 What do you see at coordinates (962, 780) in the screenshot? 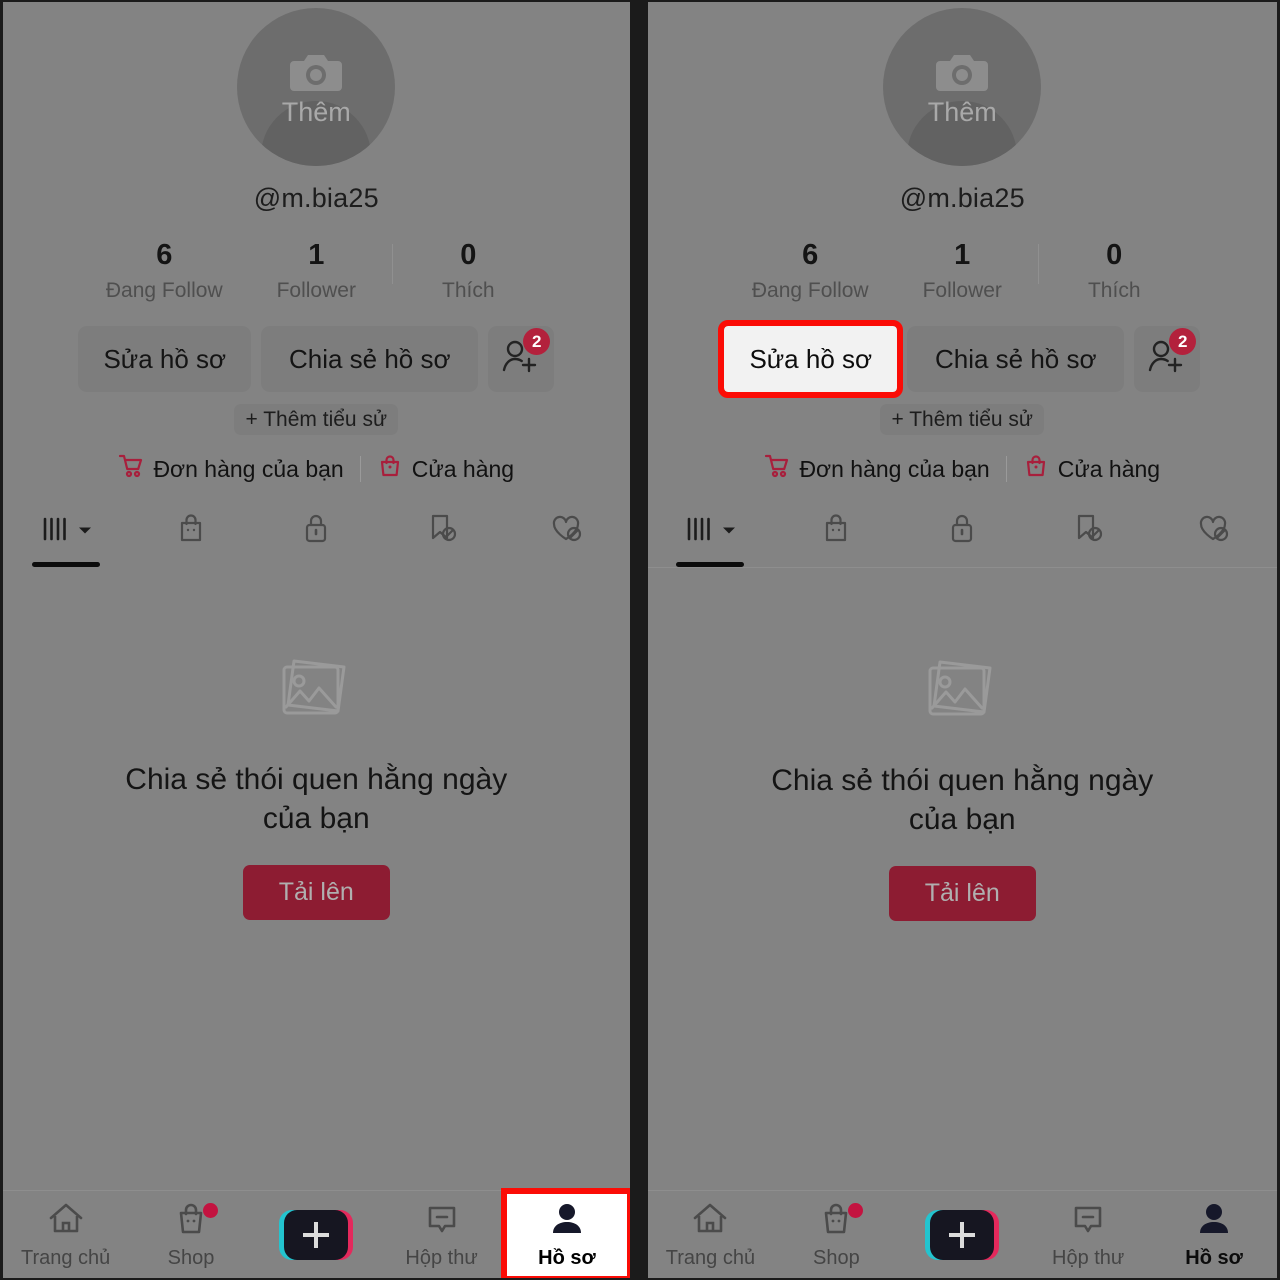
I see `empty-title-line1: Chia sẻ thói quen hằng ngày` at bounding box center [962, 780].